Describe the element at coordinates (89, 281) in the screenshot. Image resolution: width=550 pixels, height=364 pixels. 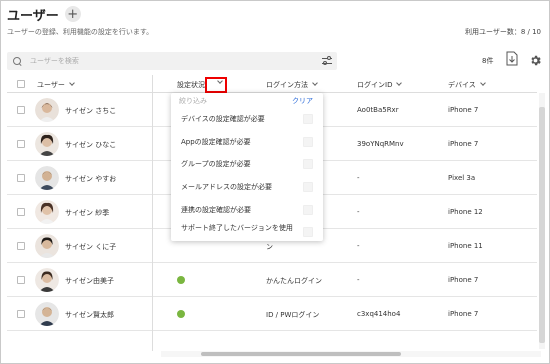
I see `user-name: サイゼン由美子` at that location.